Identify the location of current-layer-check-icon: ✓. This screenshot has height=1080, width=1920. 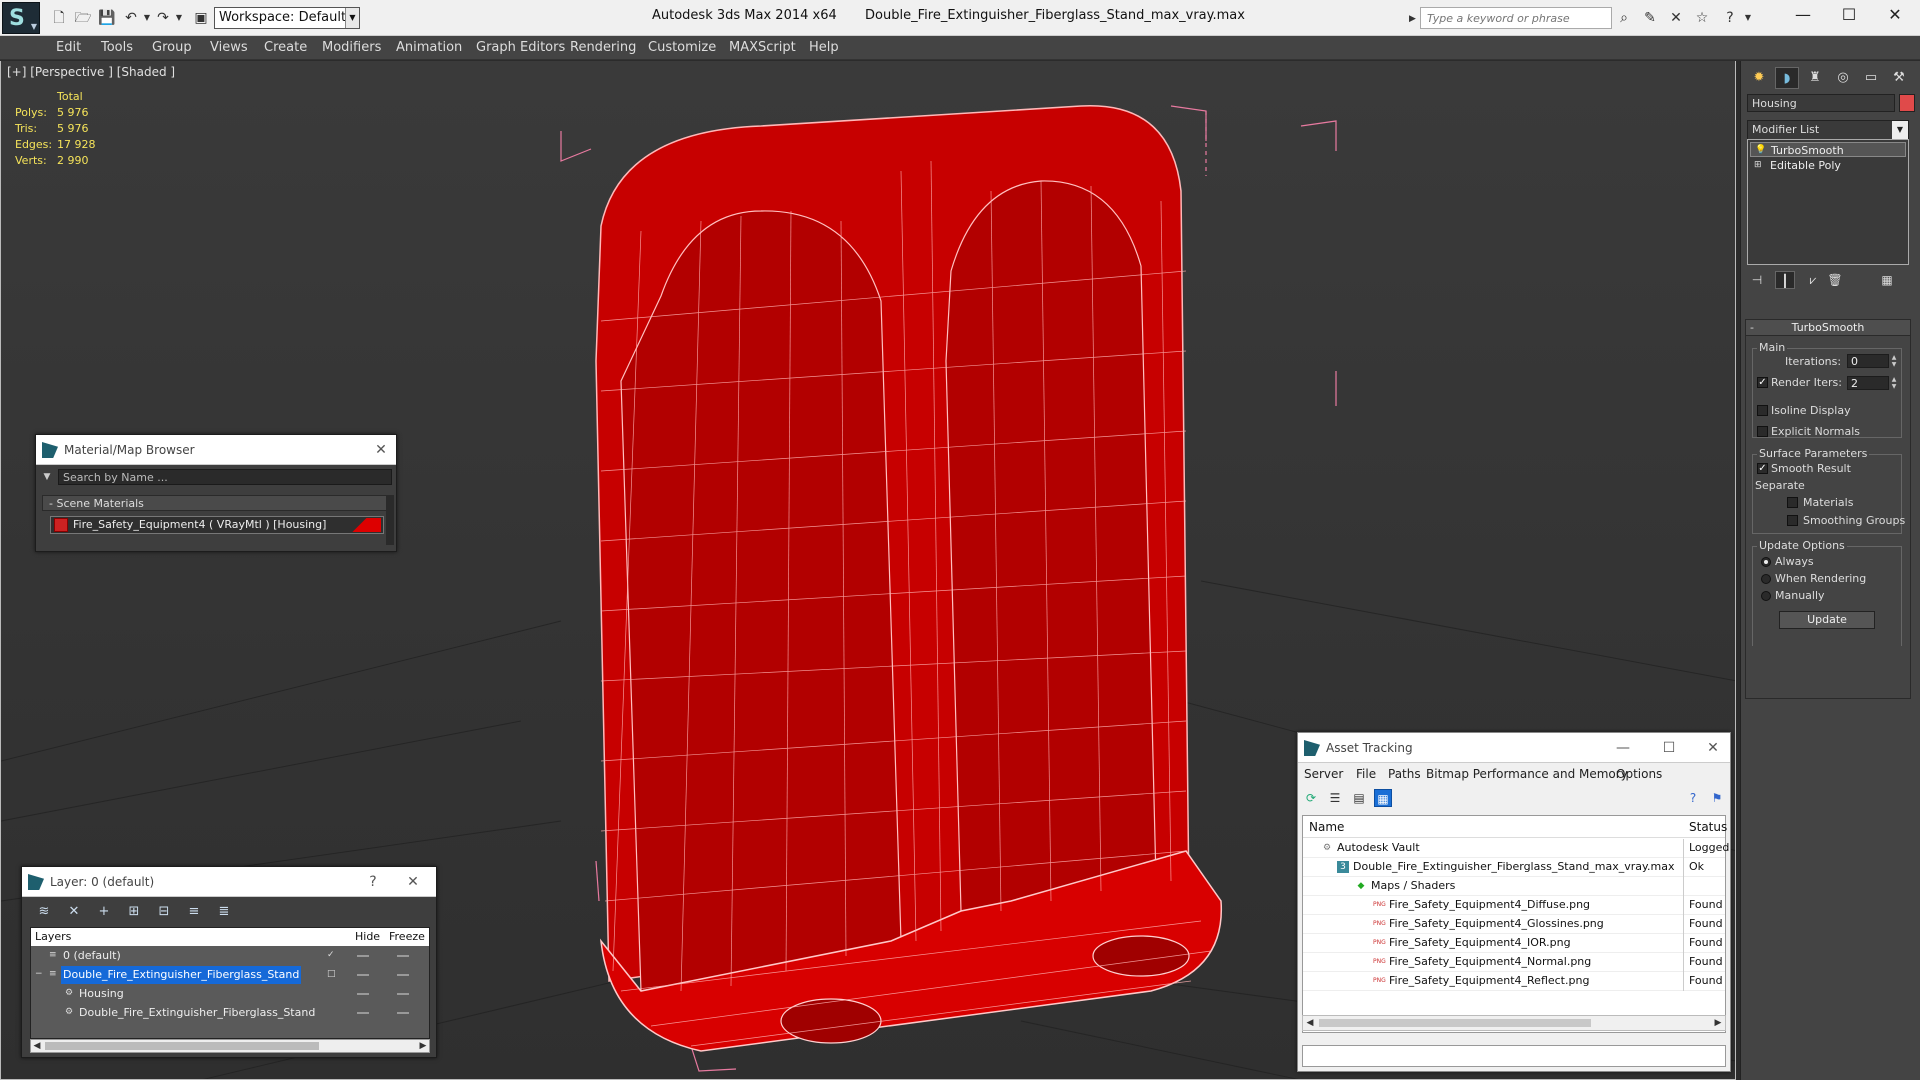
(333, 955).